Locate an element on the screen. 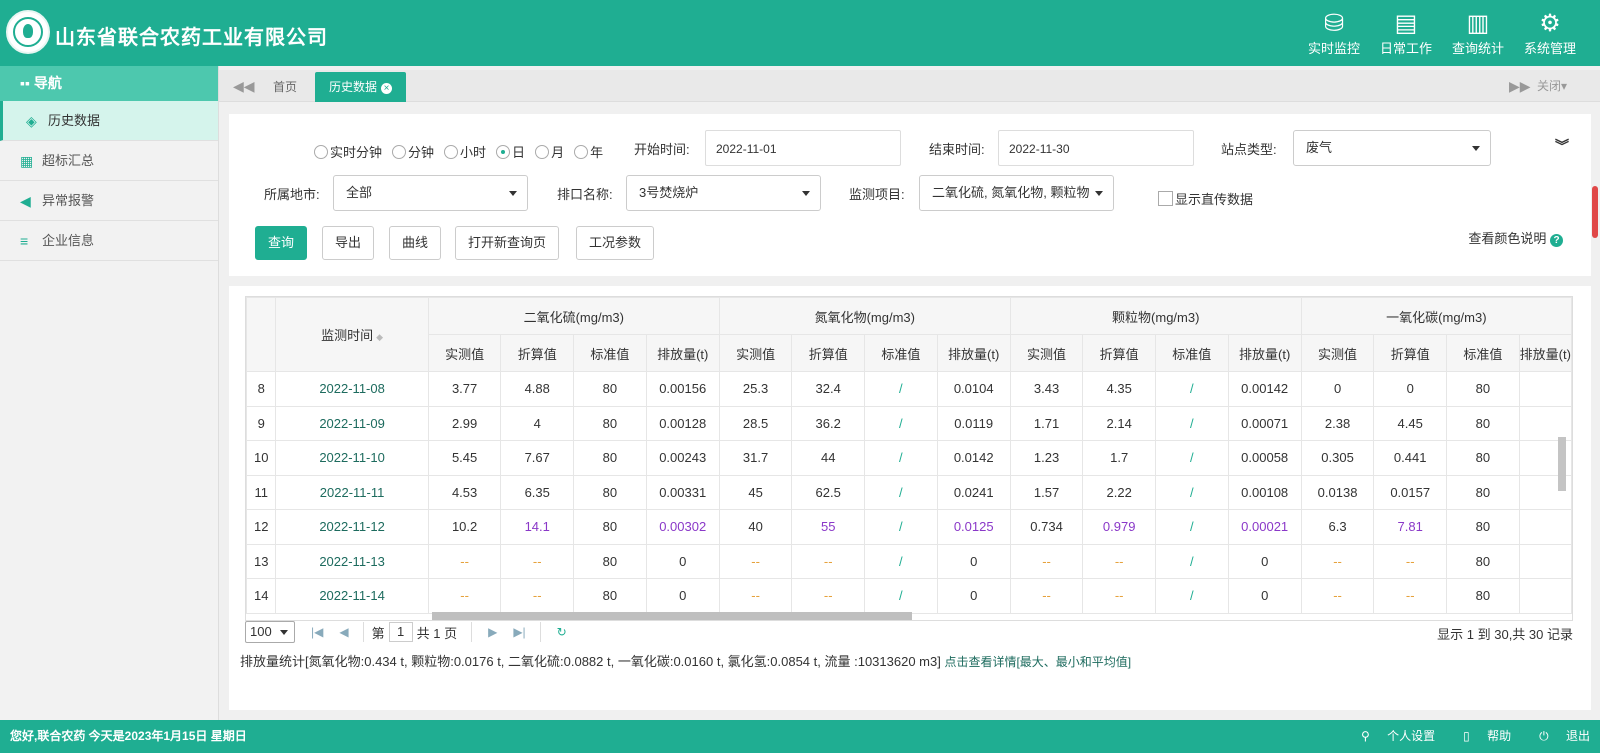 The width and height of the screenshot is (1600, 753). end-time-input: 2022-11-30 is located at coordinates (1096, 148).